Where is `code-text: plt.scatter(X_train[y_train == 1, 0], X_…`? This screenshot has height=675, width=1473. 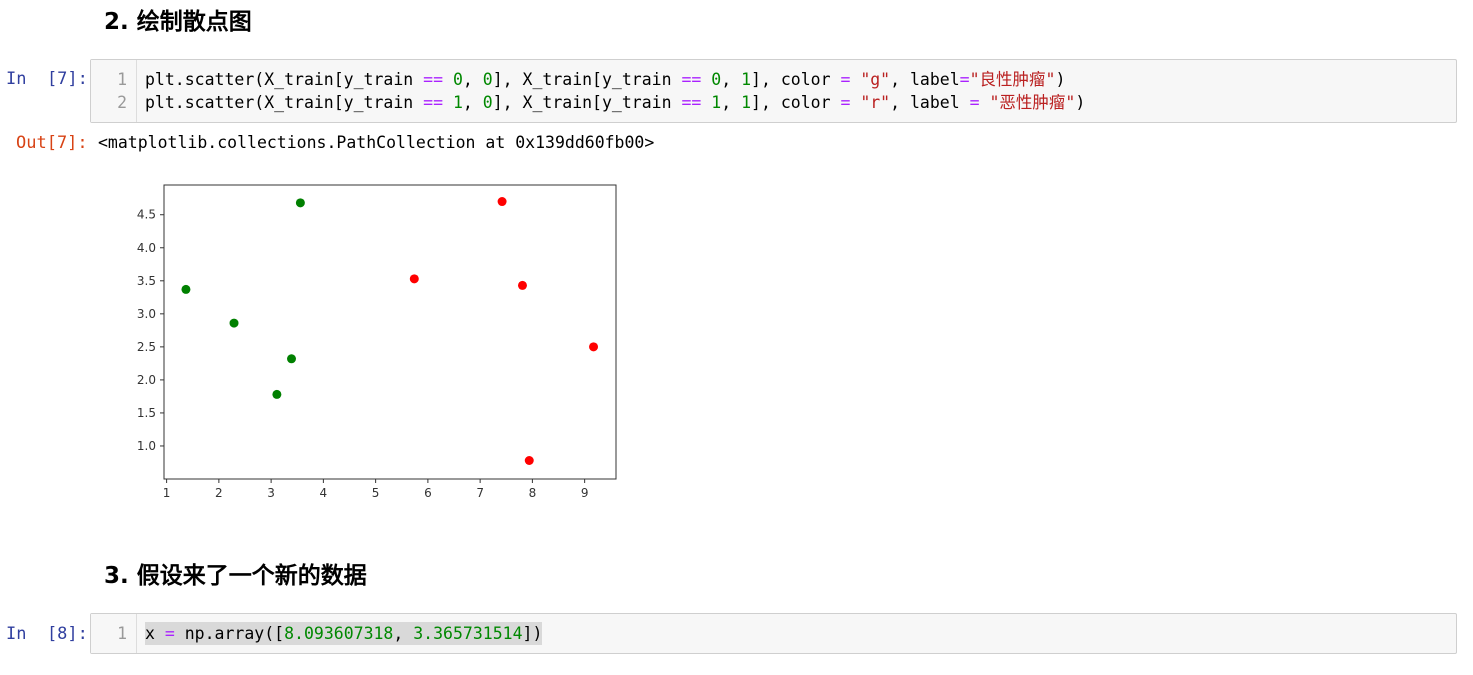 code-text: plt.scatter(X_train[y_train == 1, 0], X_… is located at coordinates (615, 102).